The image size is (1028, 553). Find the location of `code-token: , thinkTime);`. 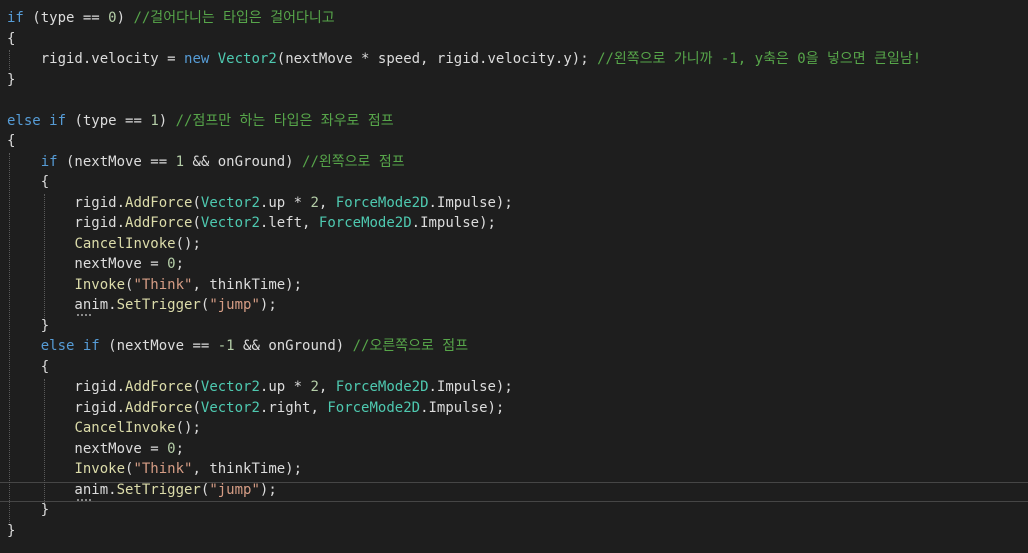

code-token: , thinkTime); is located at coordinates (247, 285).